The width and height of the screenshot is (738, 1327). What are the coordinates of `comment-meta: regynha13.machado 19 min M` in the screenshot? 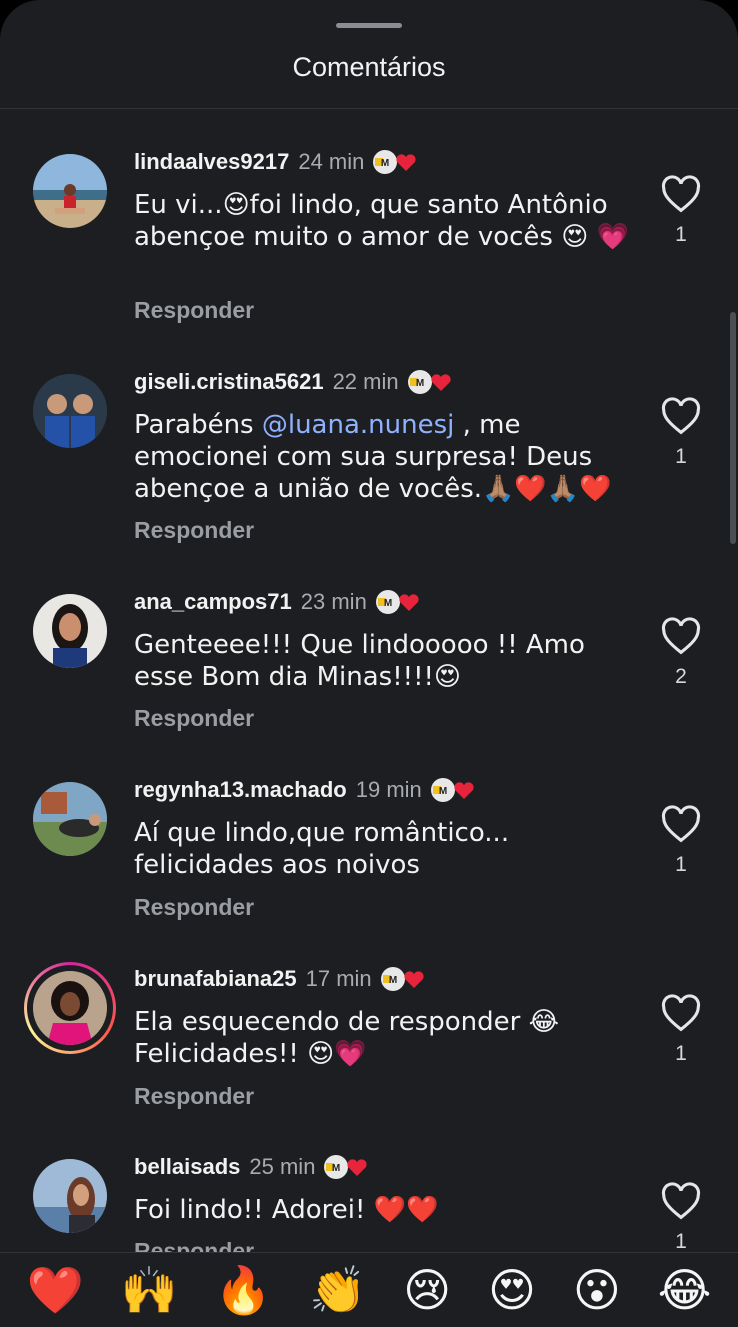 It's located at (305, 790).